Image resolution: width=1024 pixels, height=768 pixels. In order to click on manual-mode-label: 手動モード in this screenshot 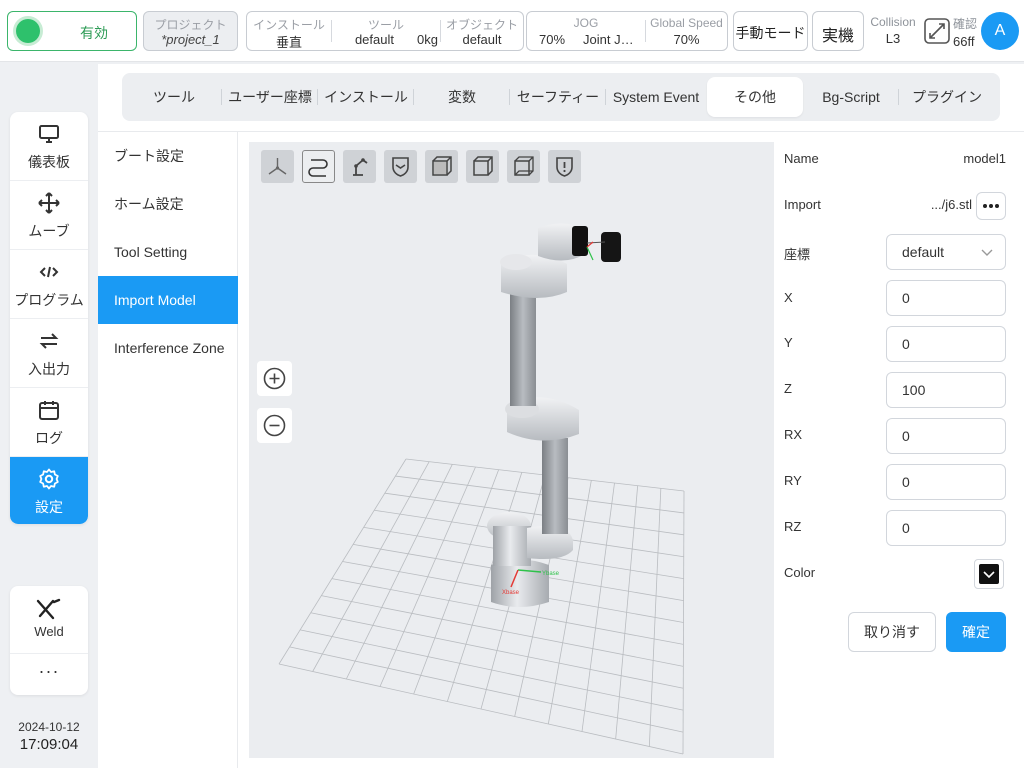, I will do `click(770, 33)`.